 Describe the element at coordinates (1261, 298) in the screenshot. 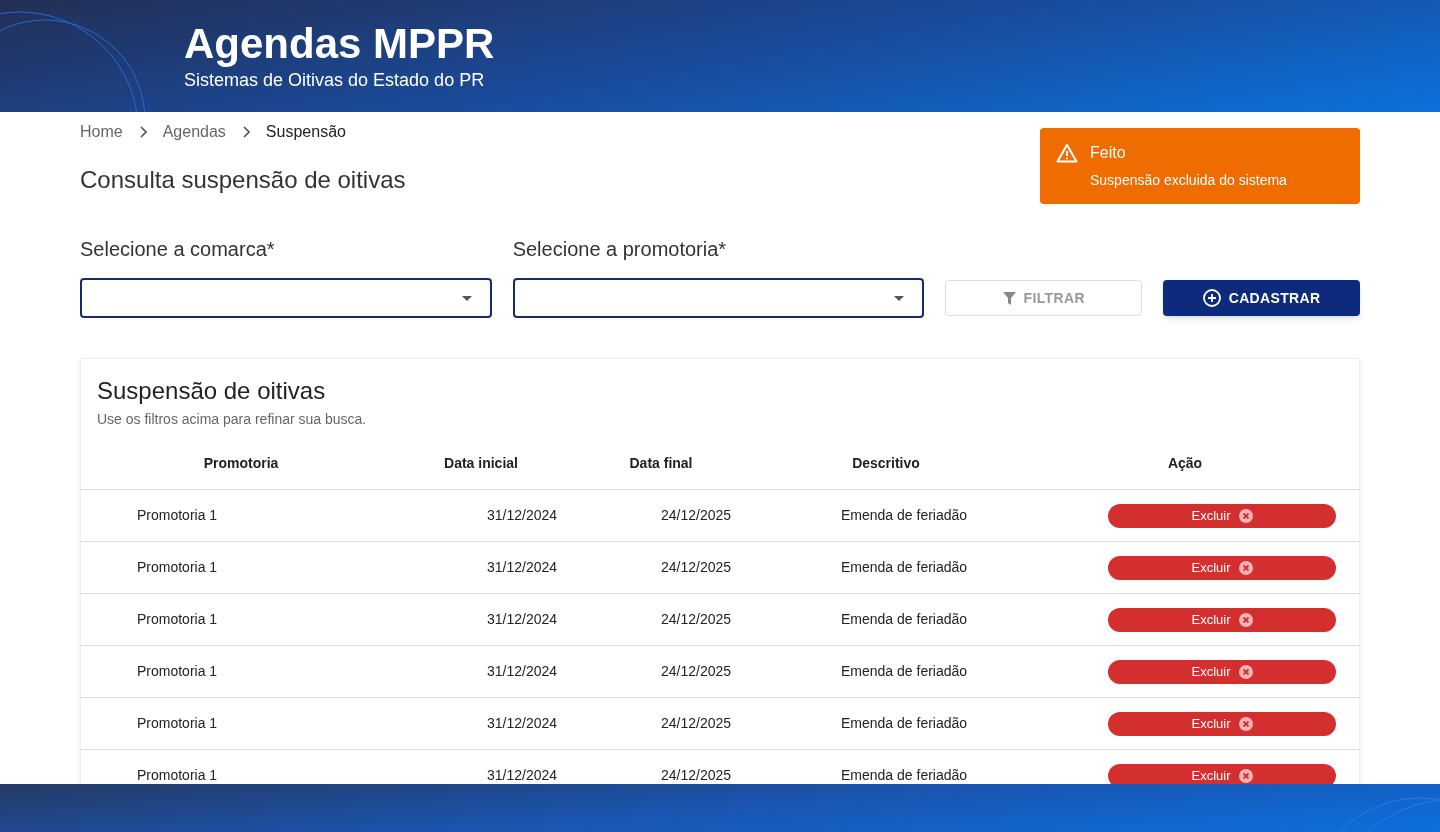

I see `register-button: CADASTRAR` at that location.